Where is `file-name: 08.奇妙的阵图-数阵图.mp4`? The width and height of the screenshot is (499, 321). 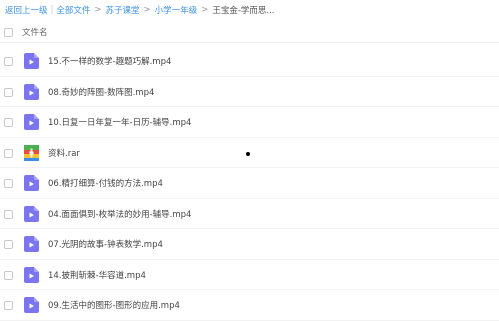
file-name: 08.奇妙的阵图-数阵图.mp4 is located at coordinates (101, 92).